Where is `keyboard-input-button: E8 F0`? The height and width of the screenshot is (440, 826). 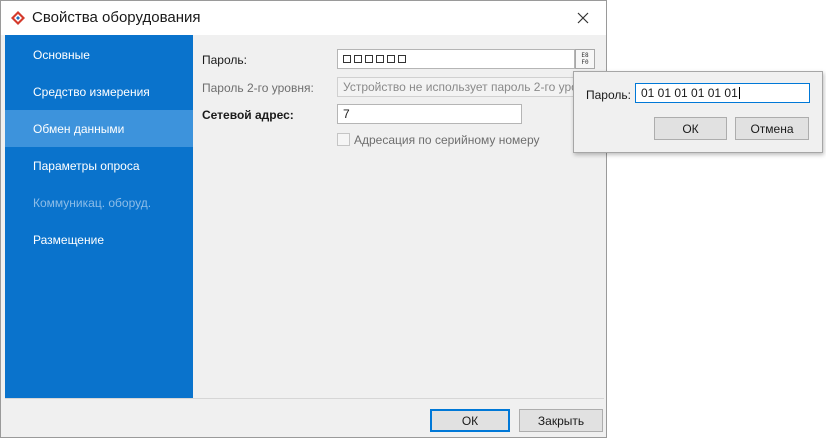 keyboard-input-button: E8 F0 is located at coordinates (585, 59).